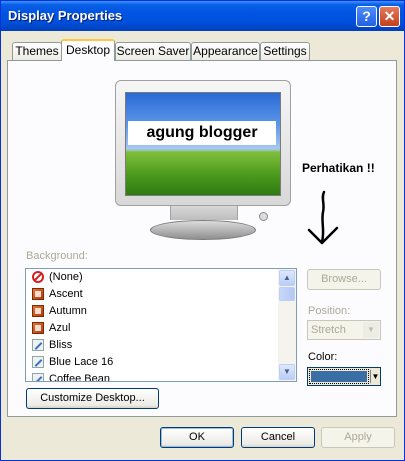  I want to click on window-title: Display Properties, so click(65, 15).